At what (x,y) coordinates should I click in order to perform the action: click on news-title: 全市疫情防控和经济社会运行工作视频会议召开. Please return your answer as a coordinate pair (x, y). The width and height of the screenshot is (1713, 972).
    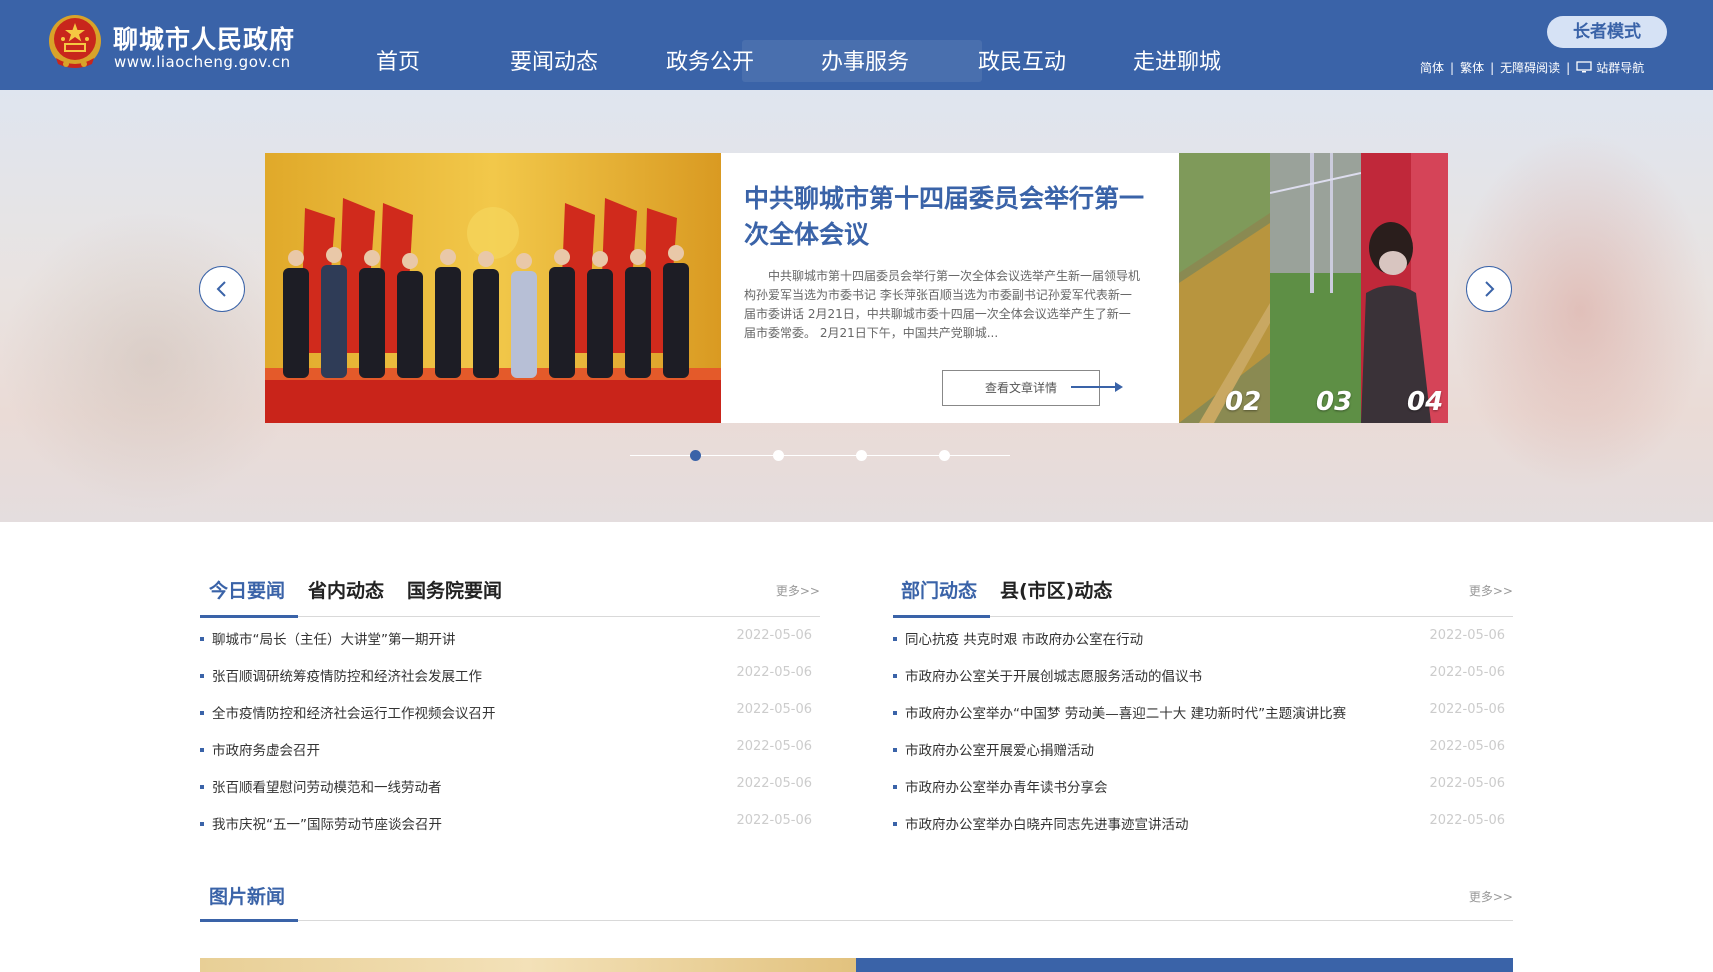
    Looking at the image, I should click on (354, 712).